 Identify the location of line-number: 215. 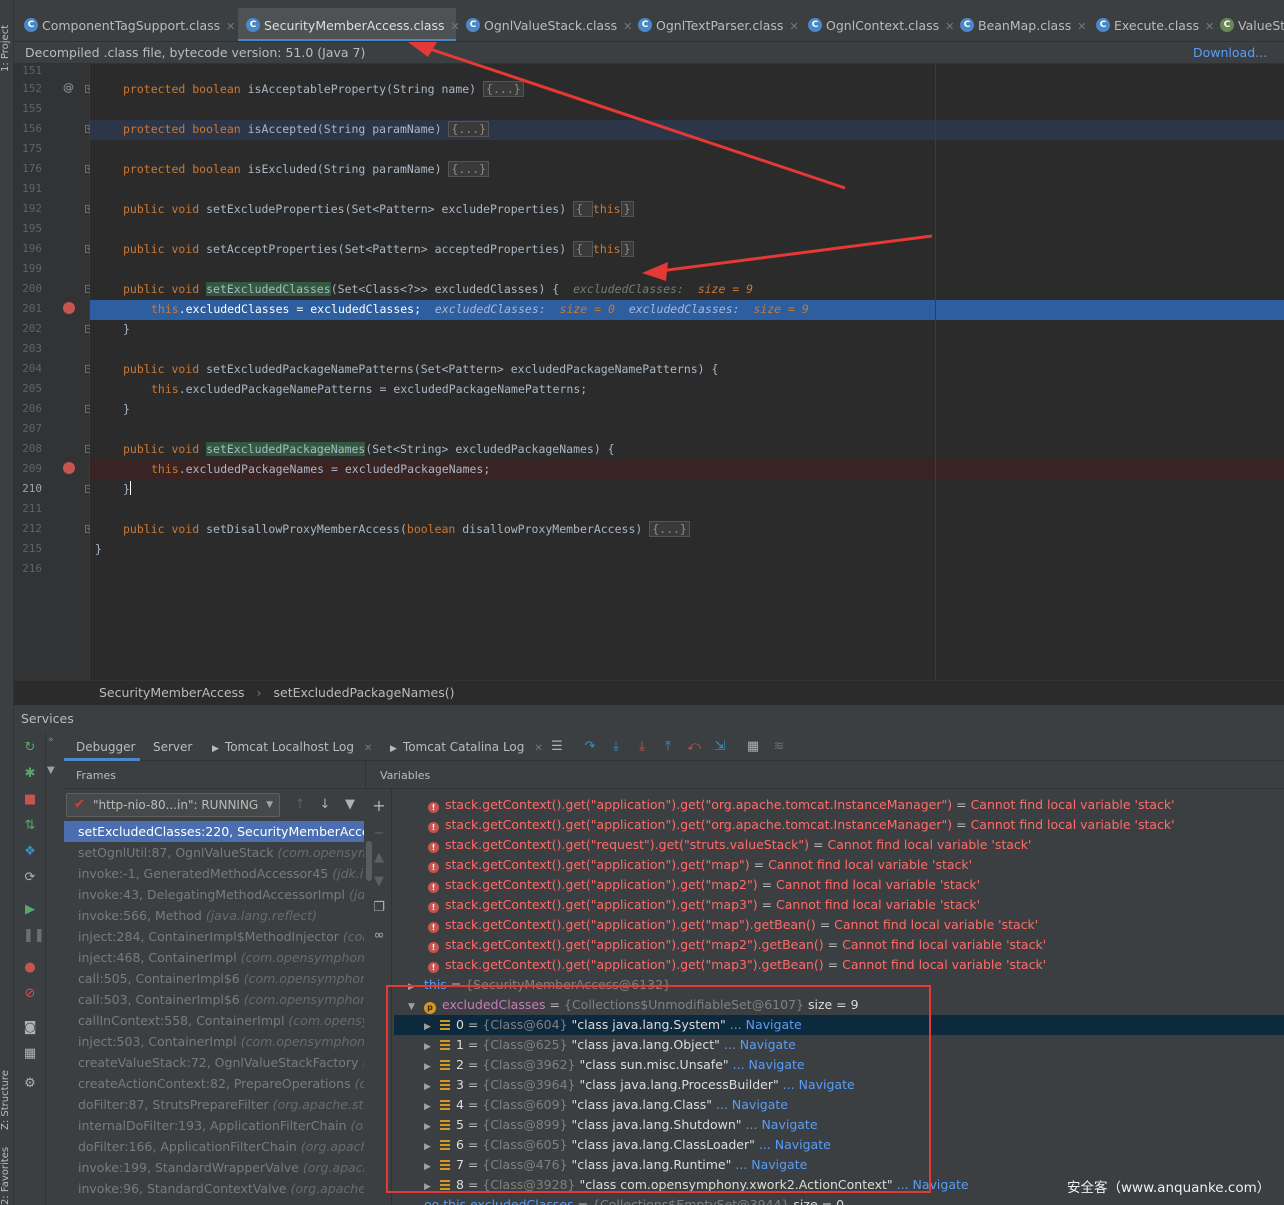
(32, 548).